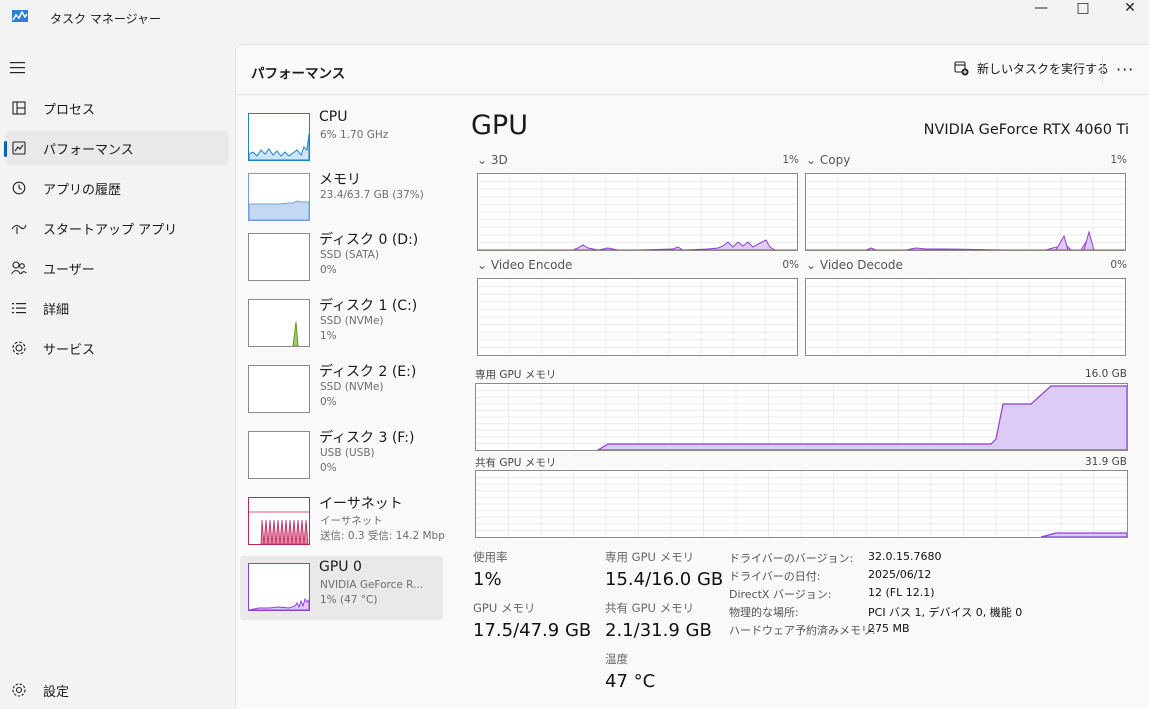  Describe the element at coordinates (18, 68) in the screenshot. I see `hamburger-menu-button` at that location.